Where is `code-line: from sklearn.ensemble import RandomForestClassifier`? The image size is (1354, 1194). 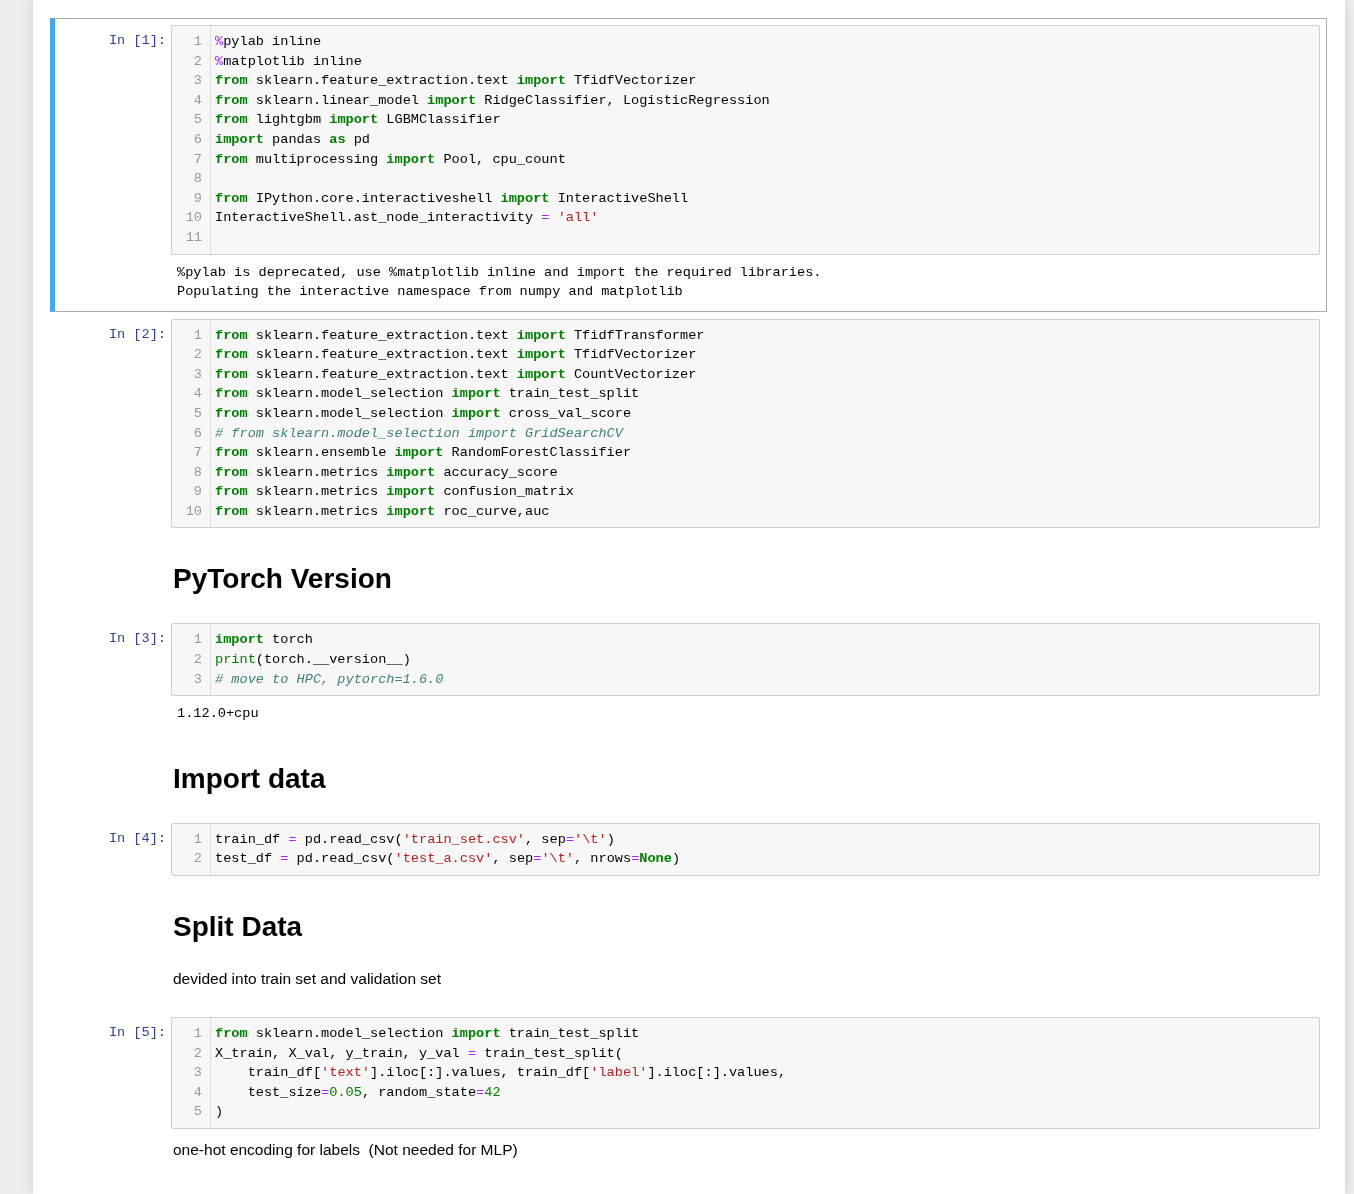
code-line: from sklearn.ensemble import RandomForestClassifier is located at coordinates (424, 453).